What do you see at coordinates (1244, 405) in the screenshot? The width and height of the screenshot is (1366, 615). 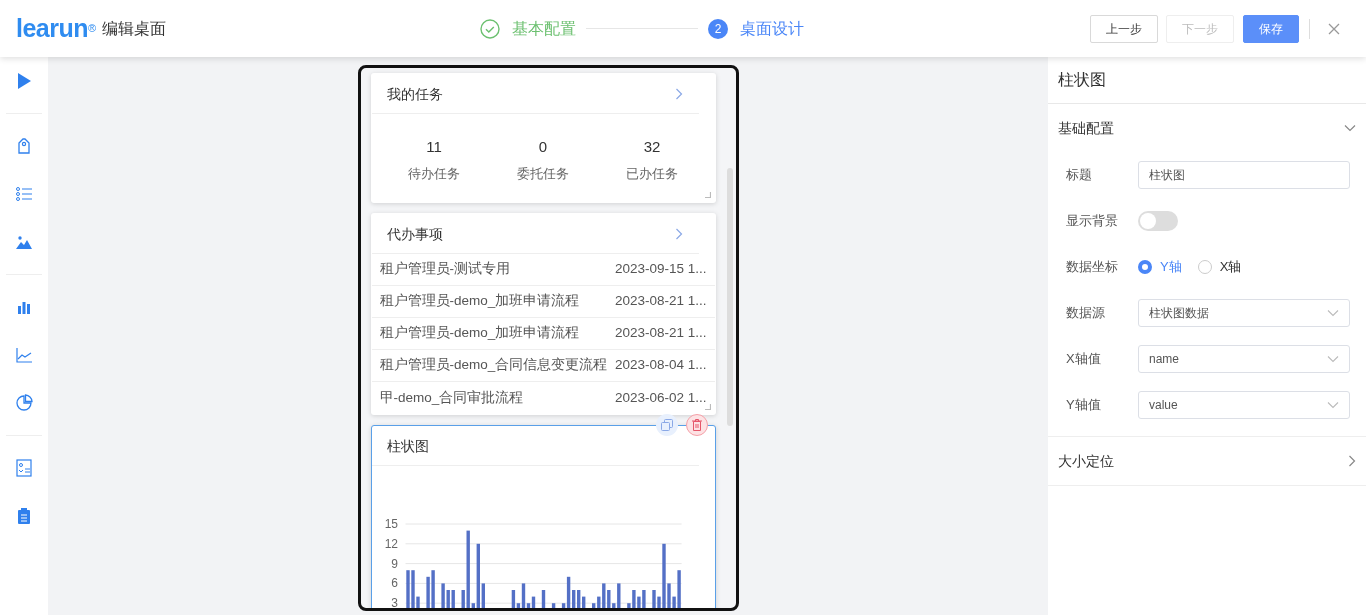 I see `select-field: value` at bounding box center [1244, 405].